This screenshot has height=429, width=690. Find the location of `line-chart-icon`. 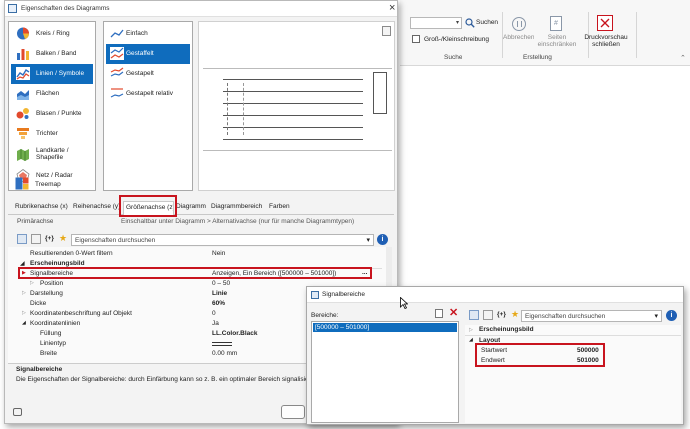

line-chart-icon is located at coordinates (23, 73).